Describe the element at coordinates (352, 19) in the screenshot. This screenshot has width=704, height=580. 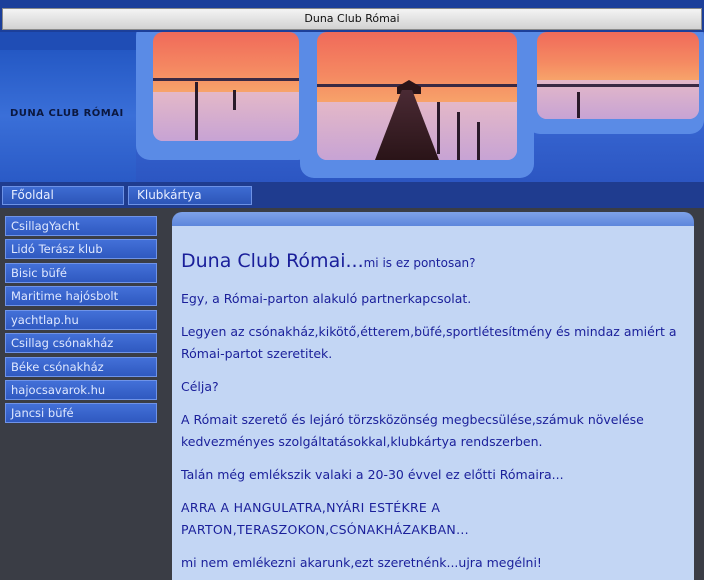
I see `window-title: Duna Club Római` at that location.